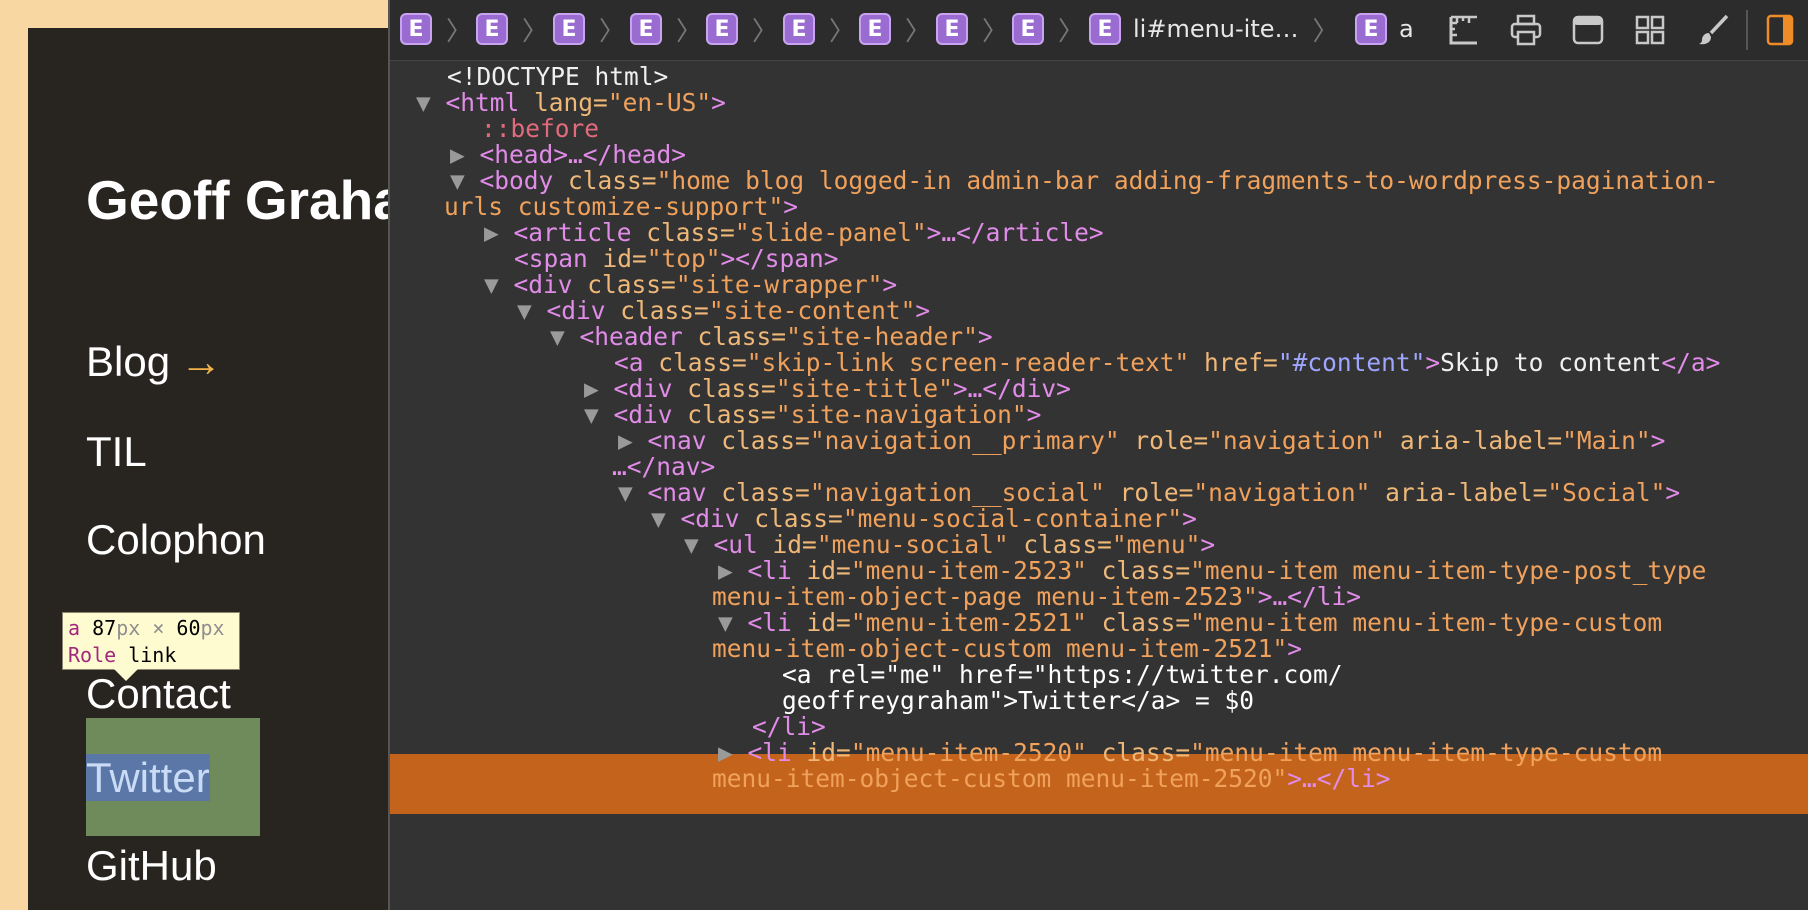  What do you see at coordinates (589, 29) in the screenshot?
I see `breadcrumb-item-3: E 〉` at bounding box center [589, 29].